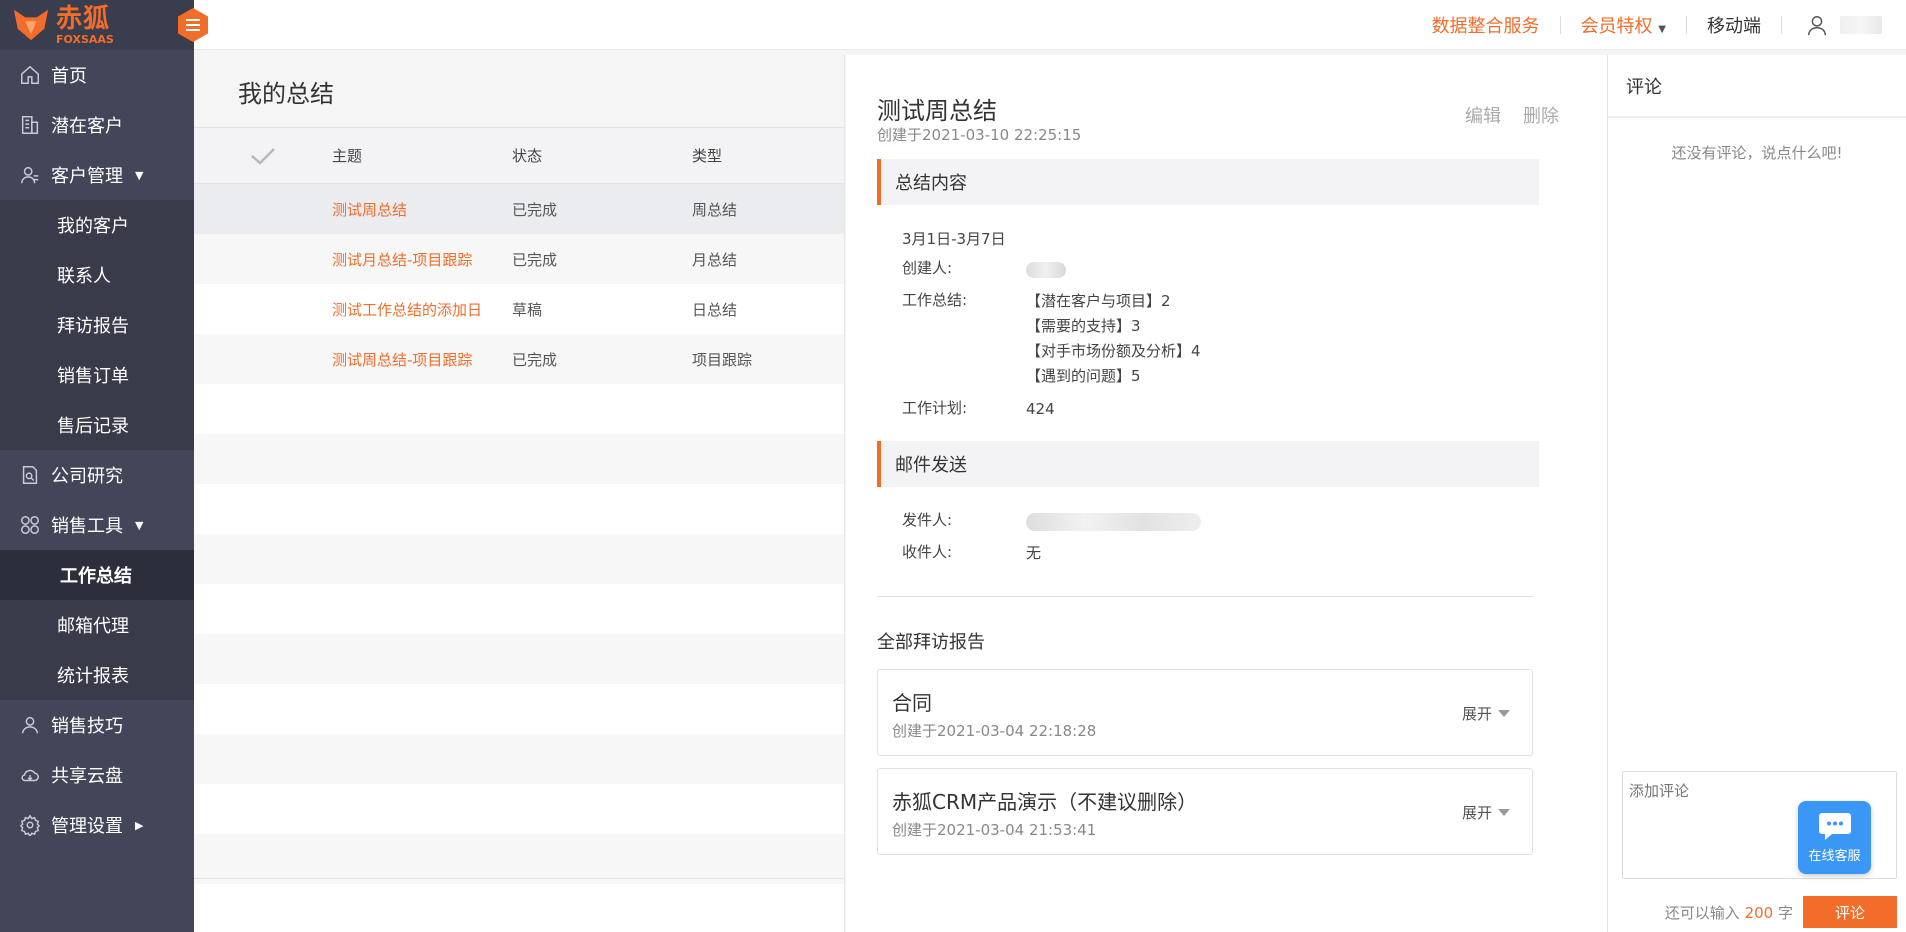 Image resolution: width=1906 pixels, height=932 pixels. What do you see at coordinates (519, 309) in the screenshot?
I see `table-row: 测试工作总结的添加日 草稿 日总结` at bounding box center [519, 309].